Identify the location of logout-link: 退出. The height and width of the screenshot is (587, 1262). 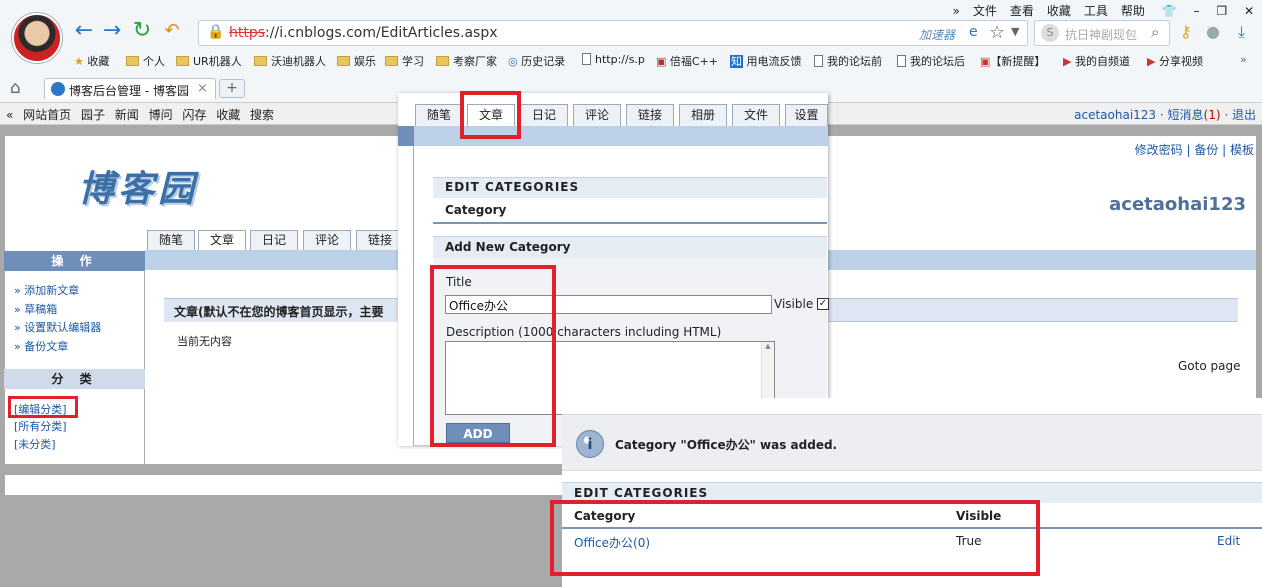
(1244, 115).